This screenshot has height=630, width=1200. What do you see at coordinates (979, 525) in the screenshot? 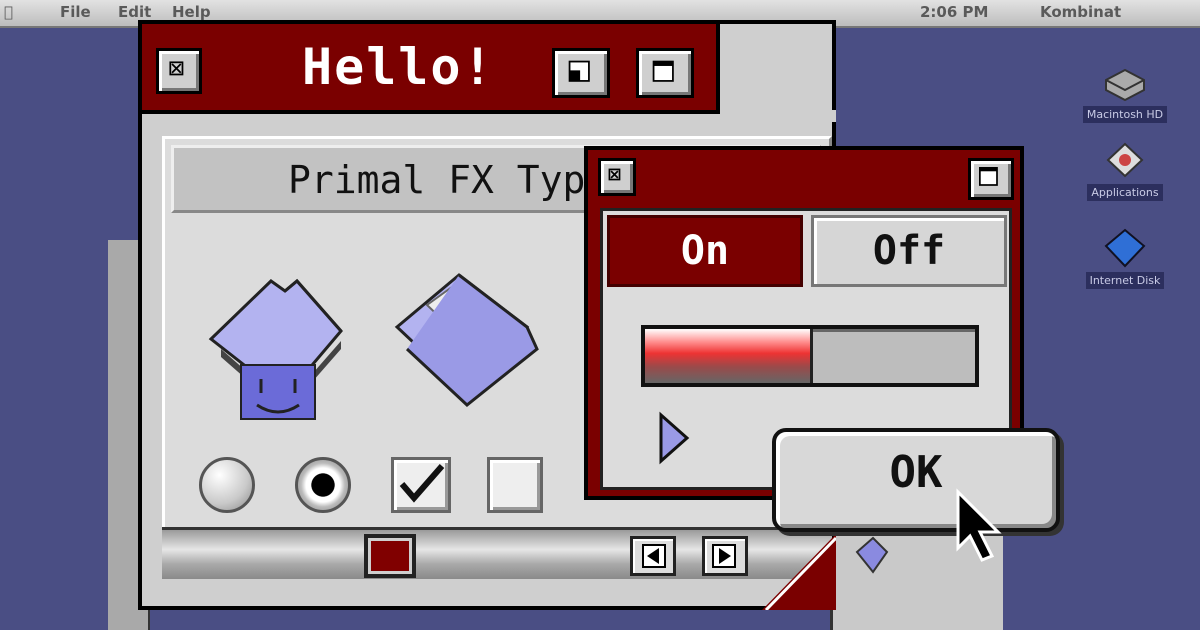
I see `cursor-icon` at bounding box center [979, 525].